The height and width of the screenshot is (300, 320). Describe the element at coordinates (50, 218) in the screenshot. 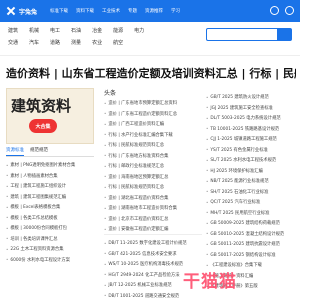

I see `list-item: • 模板 | 各类工作总结模板` at that location.